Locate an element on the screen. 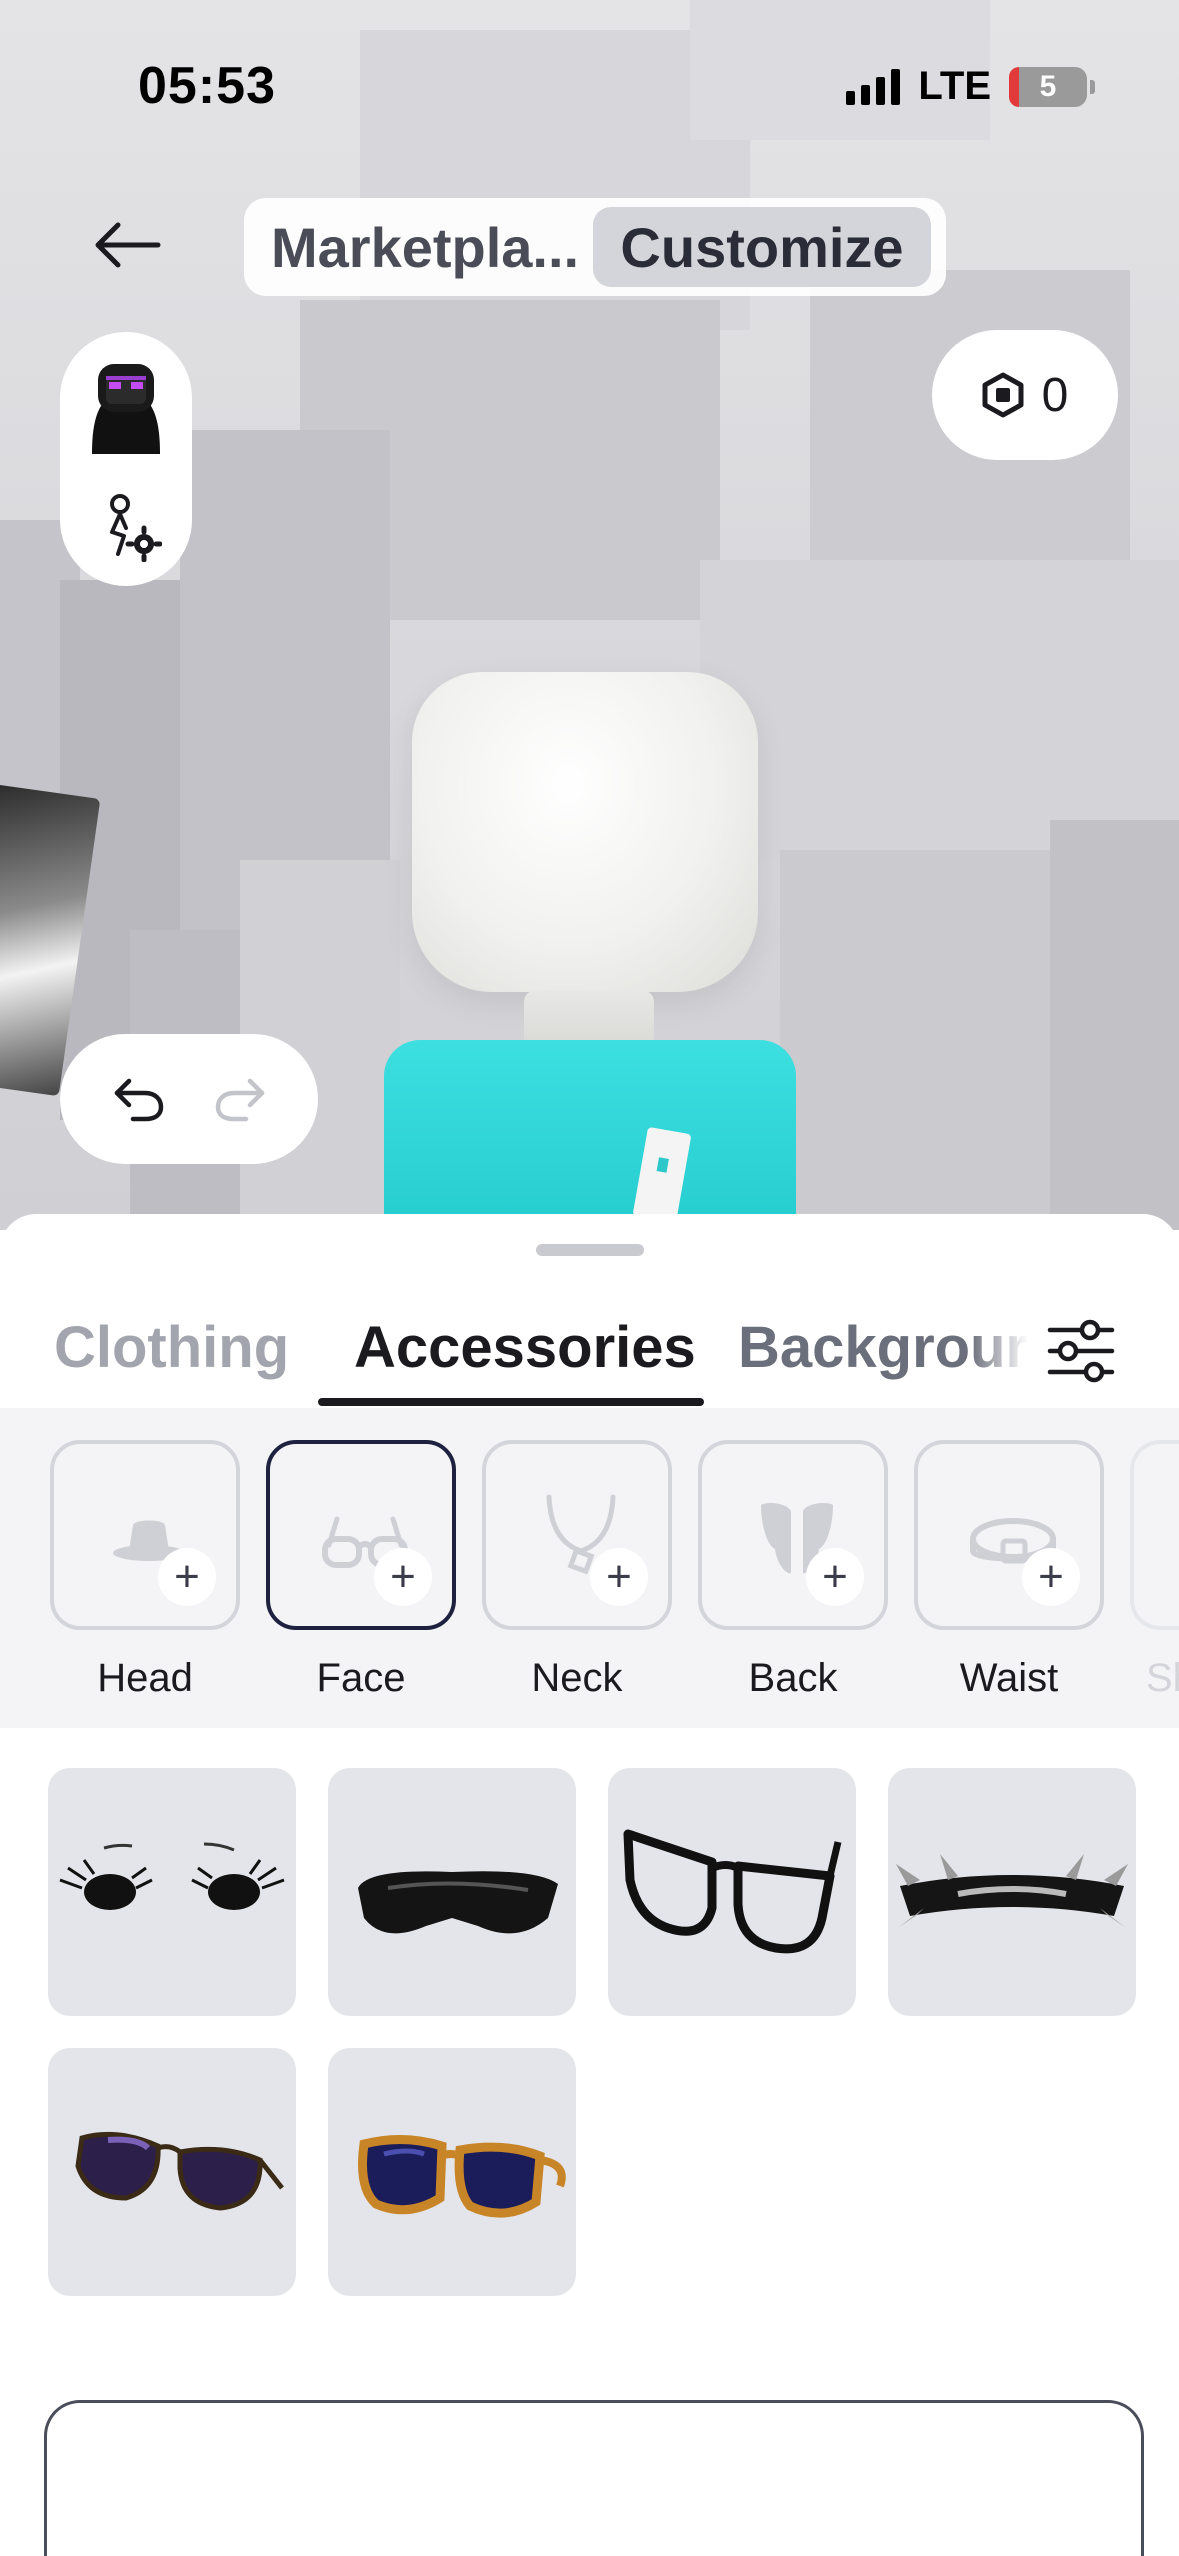 The image size is (1179, 2556). category-tabs: Clothing Accessories Backgrour is located at coordinates (589, 1356).